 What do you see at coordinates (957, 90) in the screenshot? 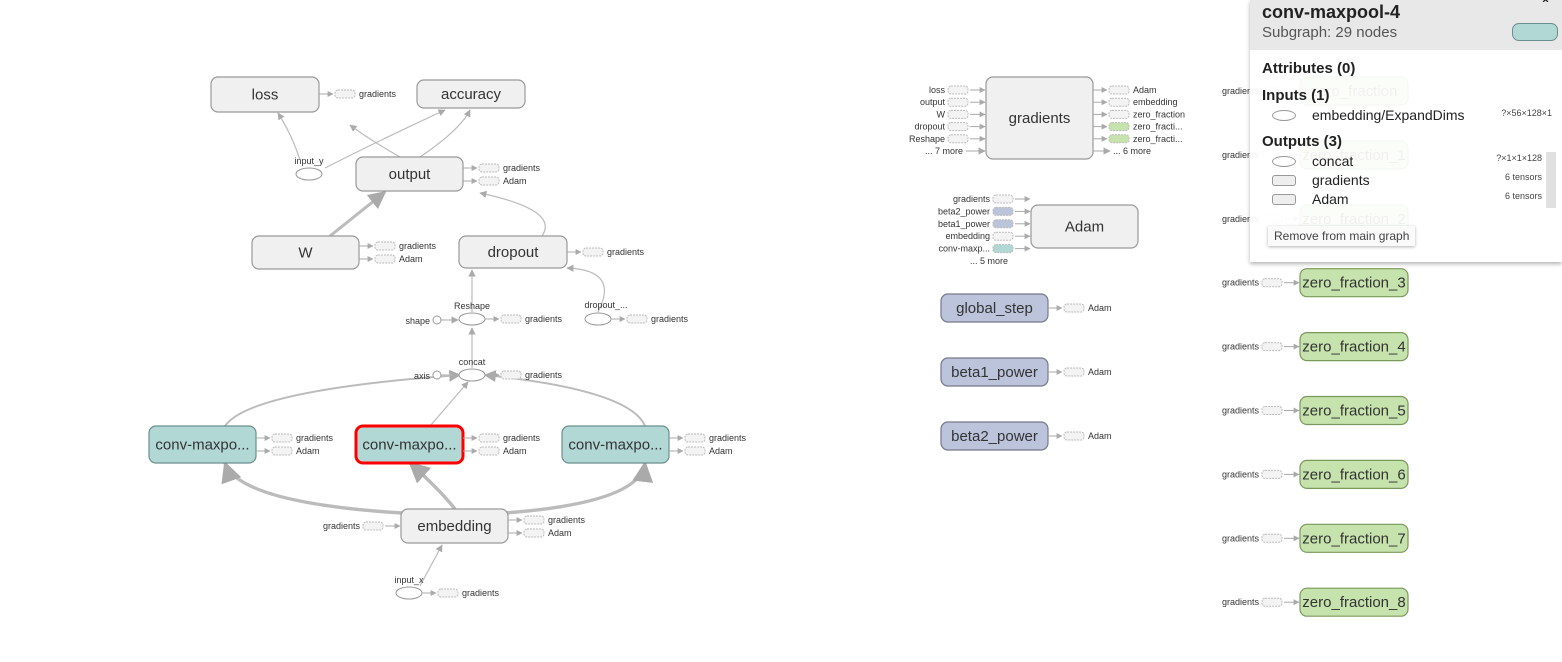
I see `aux-stub: loss` at bounding box center [957, 90].